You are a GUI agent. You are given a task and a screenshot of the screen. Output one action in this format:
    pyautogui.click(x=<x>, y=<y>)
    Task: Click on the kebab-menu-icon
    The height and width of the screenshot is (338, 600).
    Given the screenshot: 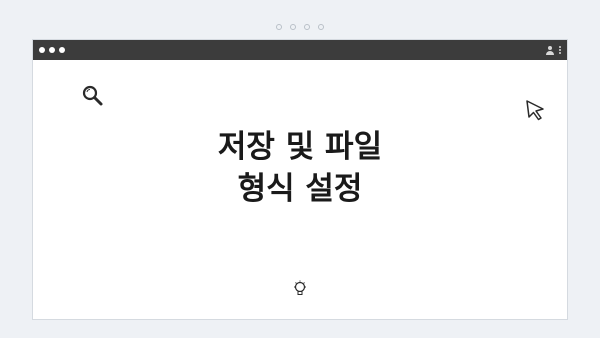 What is the action you would take?
    pyautogui.click(x=560, y=50)
    